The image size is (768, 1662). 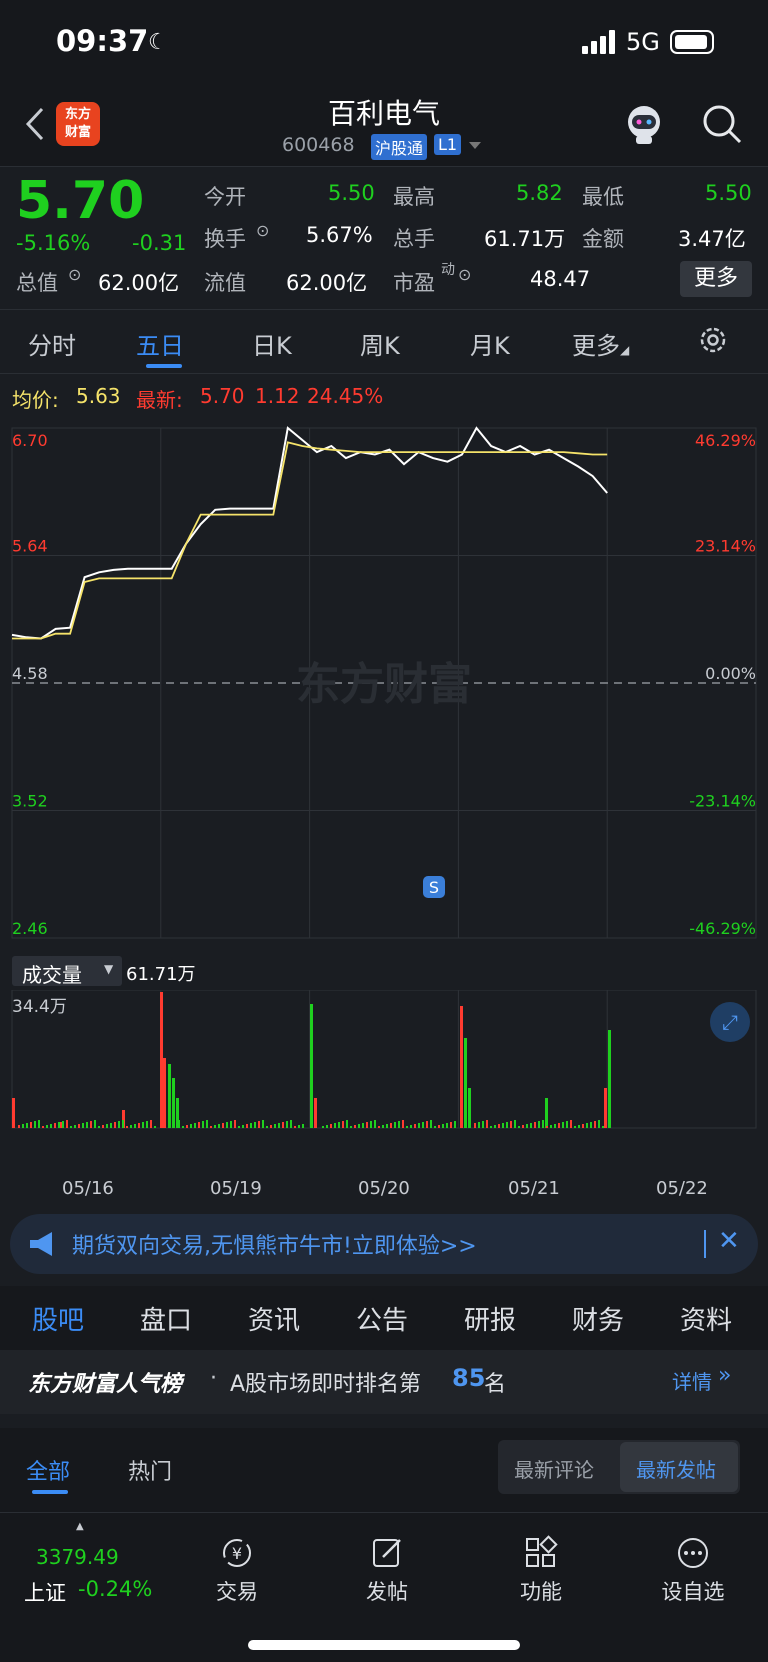 What do you see at coordinates (351, 193) in the screenshot?
I see `open-value: 5.50` at bounding box center [351, 193].